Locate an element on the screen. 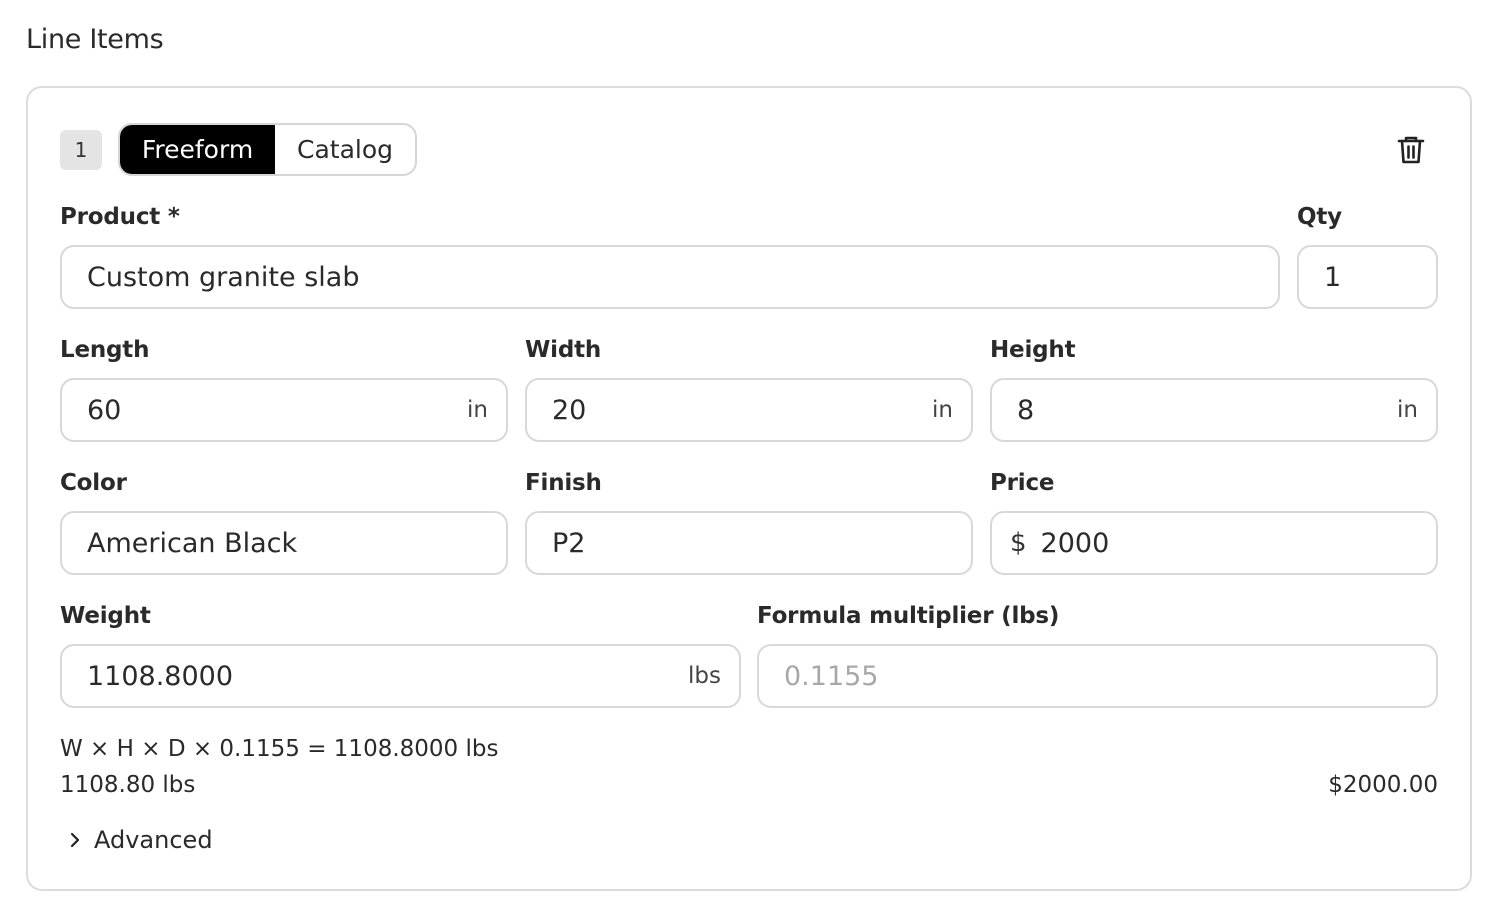  product-input: Custom granite slab is located at coordinates (670, 277).